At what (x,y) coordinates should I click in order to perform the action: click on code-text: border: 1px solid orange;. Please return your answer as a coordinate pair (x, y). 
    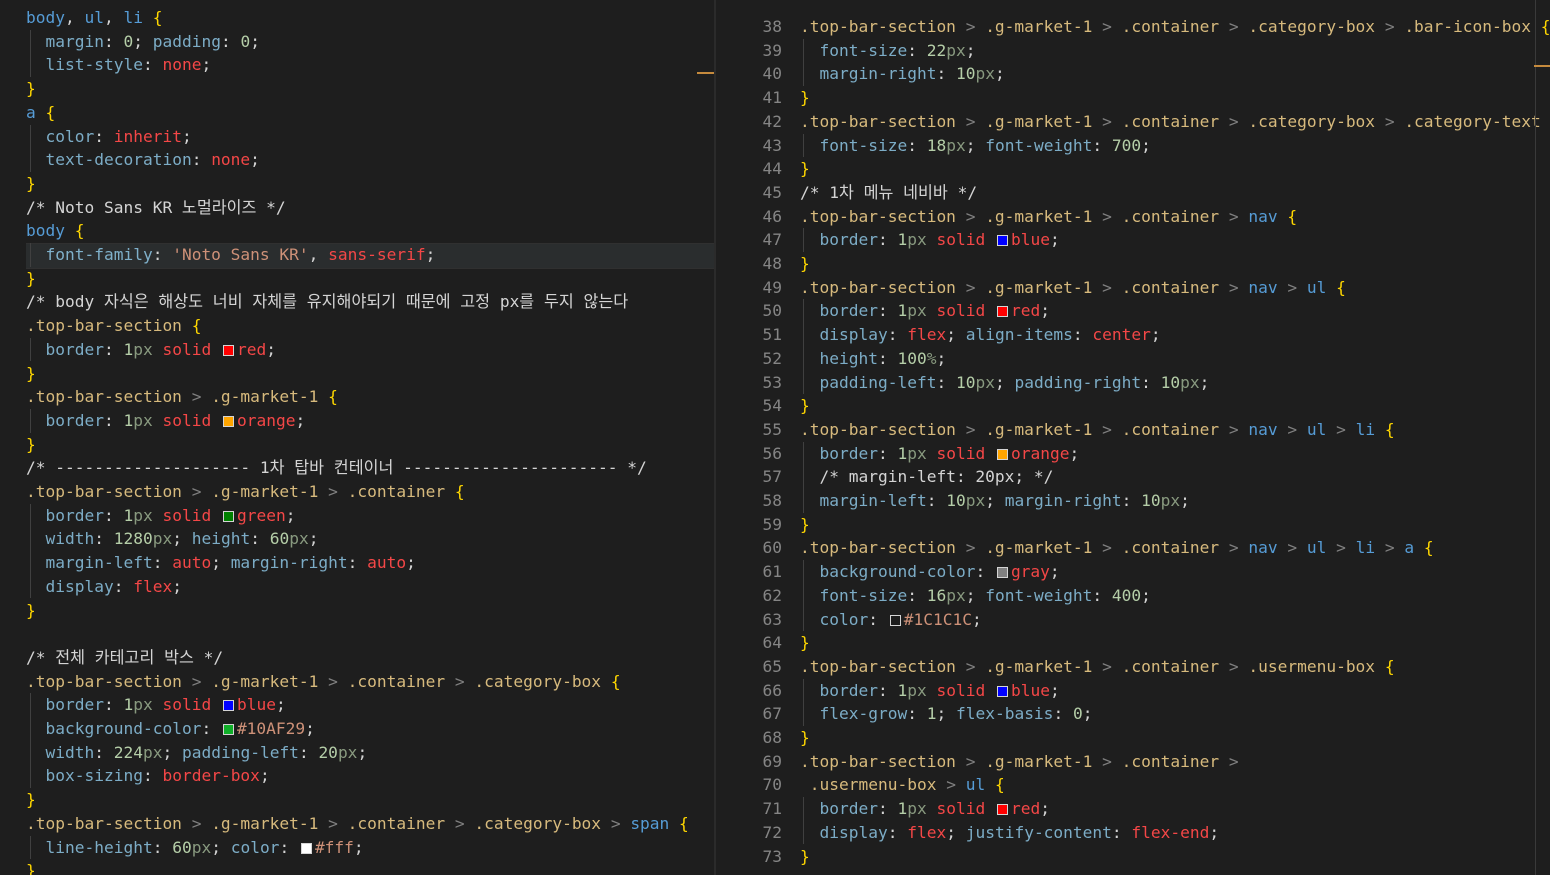
    Looking at the image, I should click on (175, 420).